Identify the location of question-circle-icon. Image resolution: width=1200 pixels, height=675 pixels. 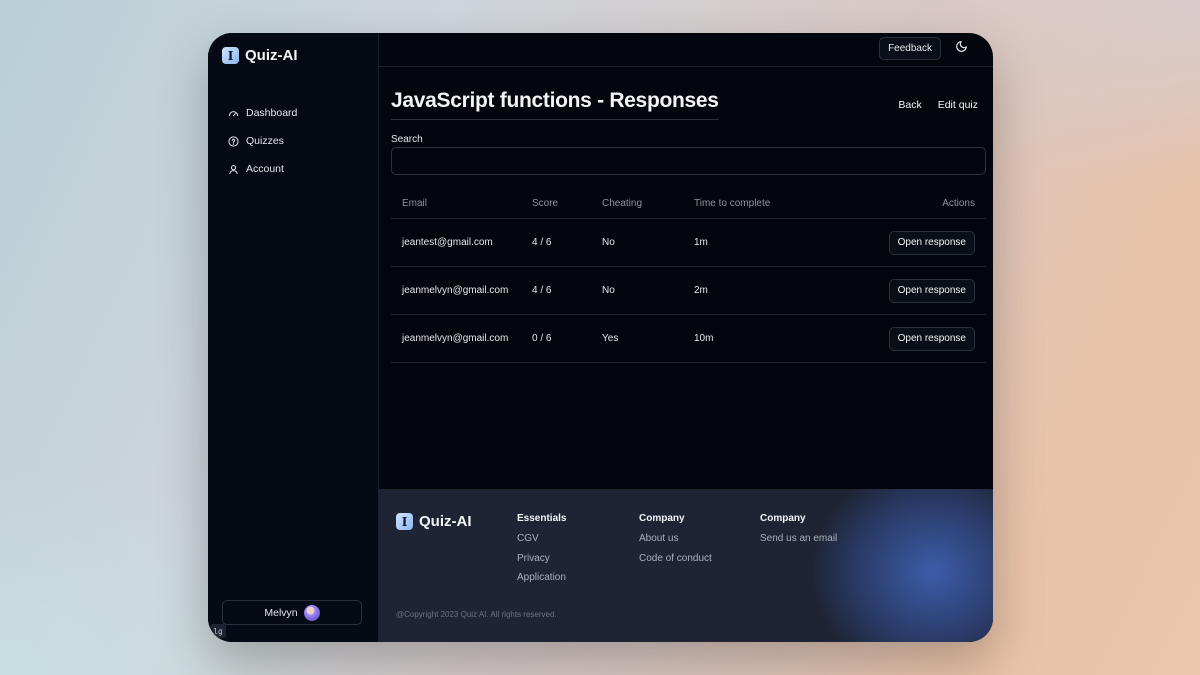
(233, 141).